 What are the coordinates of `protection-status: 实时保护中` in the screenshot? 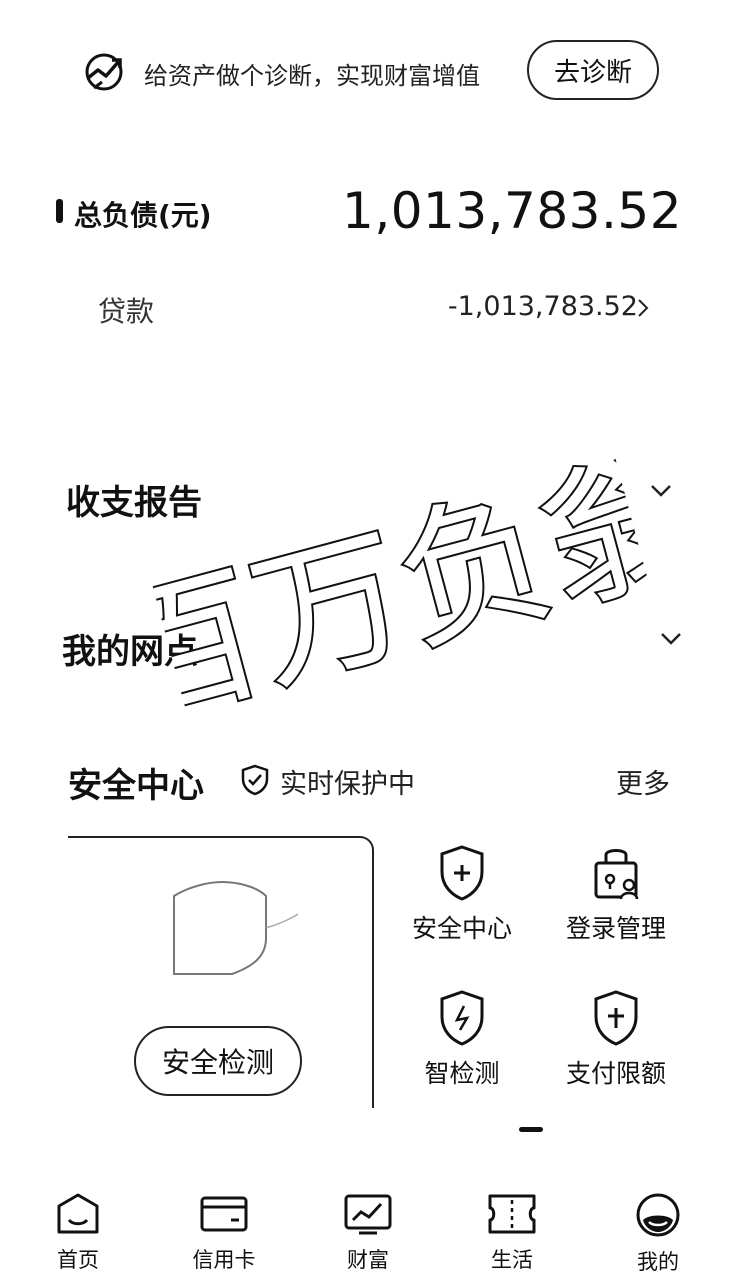 It's located at (347, 784).